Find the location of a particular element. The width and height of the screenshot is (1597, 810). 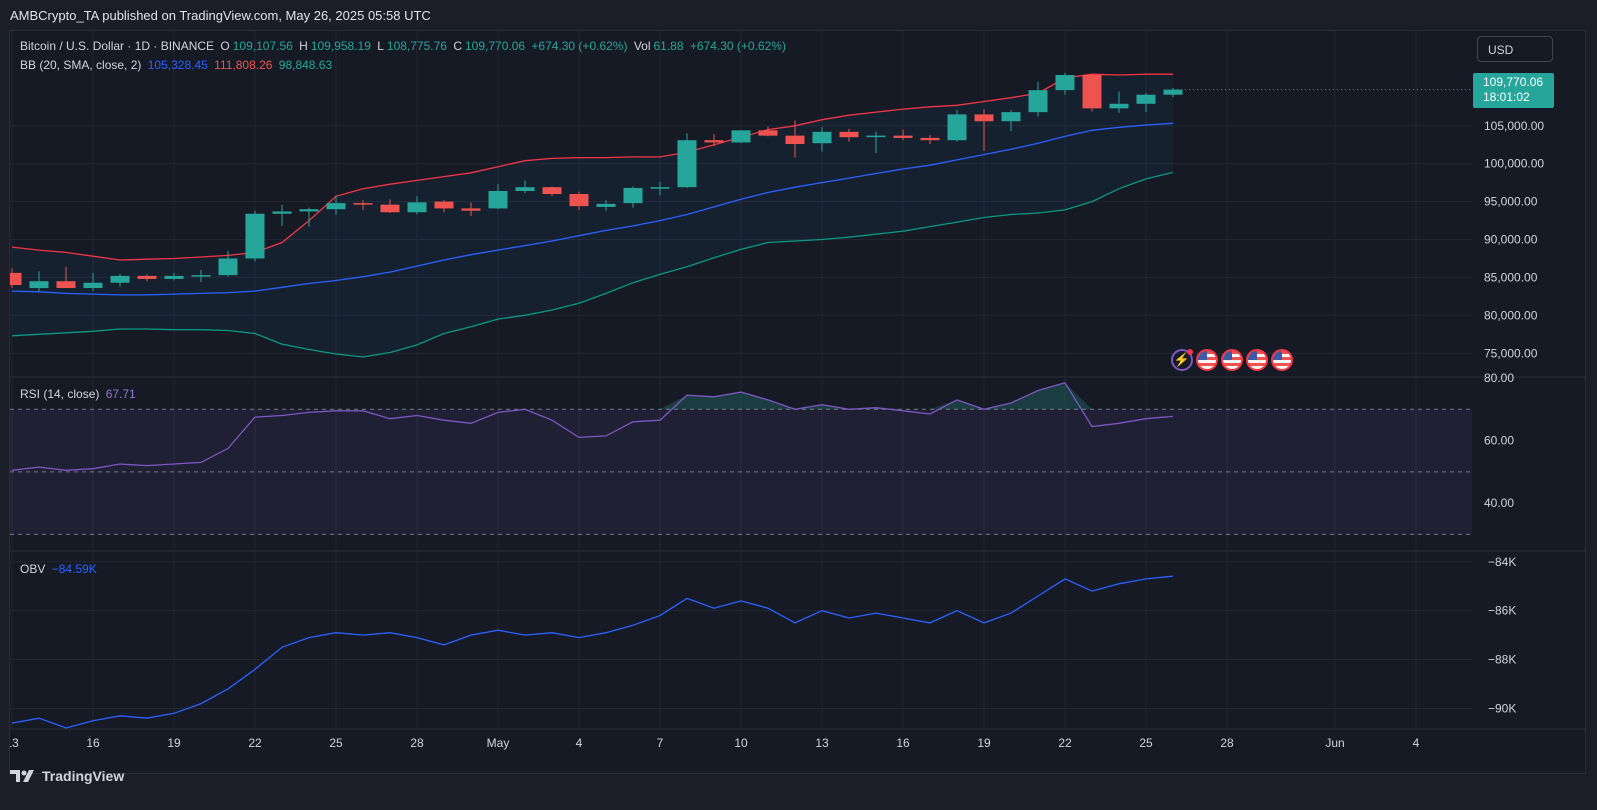

obv-legend: OBV −84.59K is located at coordinates (60, 569).